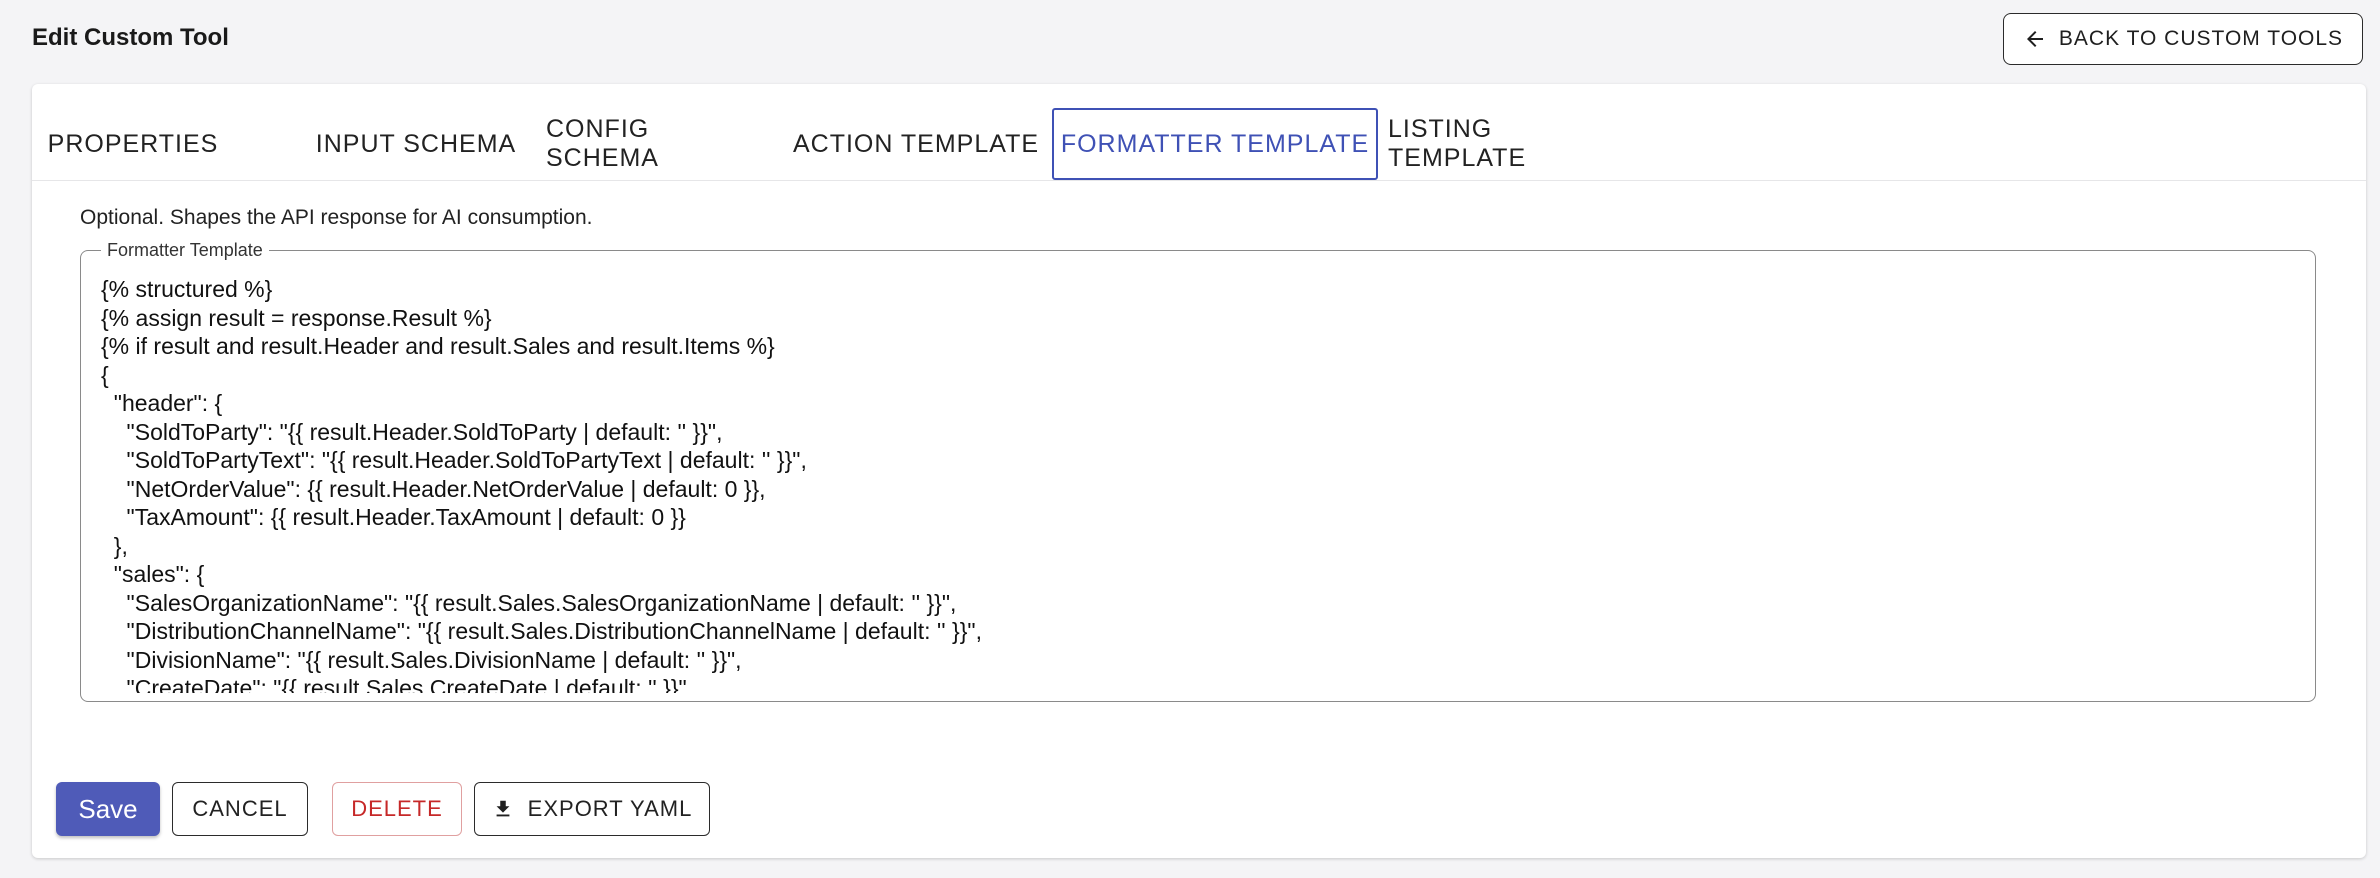 This screenshot has width=2380, height=878. What do you see at coordinates (416, 144) in the screenshot?
I see `tab-input-schema: INPUT SCHEMA` at bounding box center [416, 144].